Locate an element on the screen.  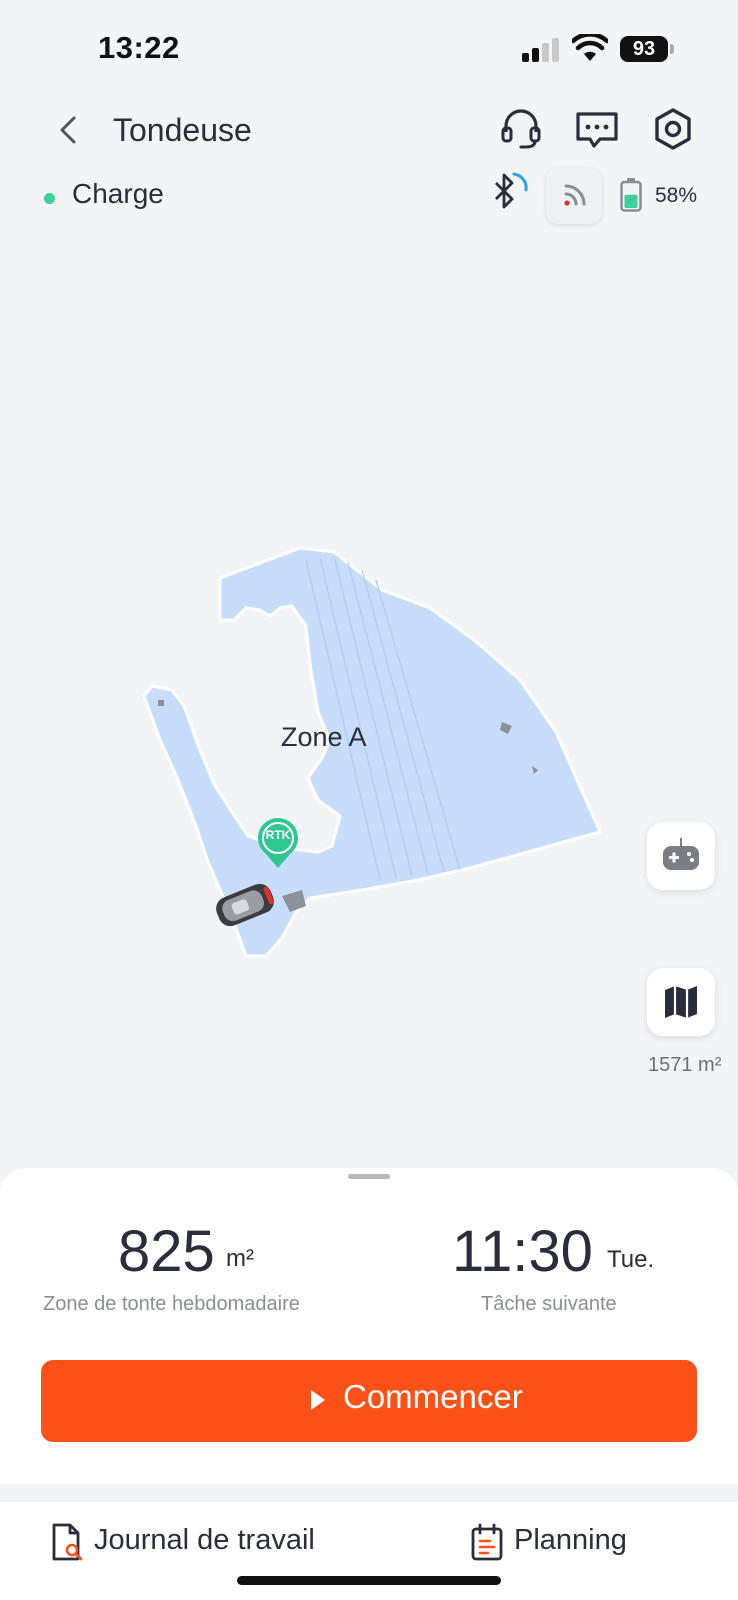
weekly-area-unit: m² is located at coordinates (240, 1258).